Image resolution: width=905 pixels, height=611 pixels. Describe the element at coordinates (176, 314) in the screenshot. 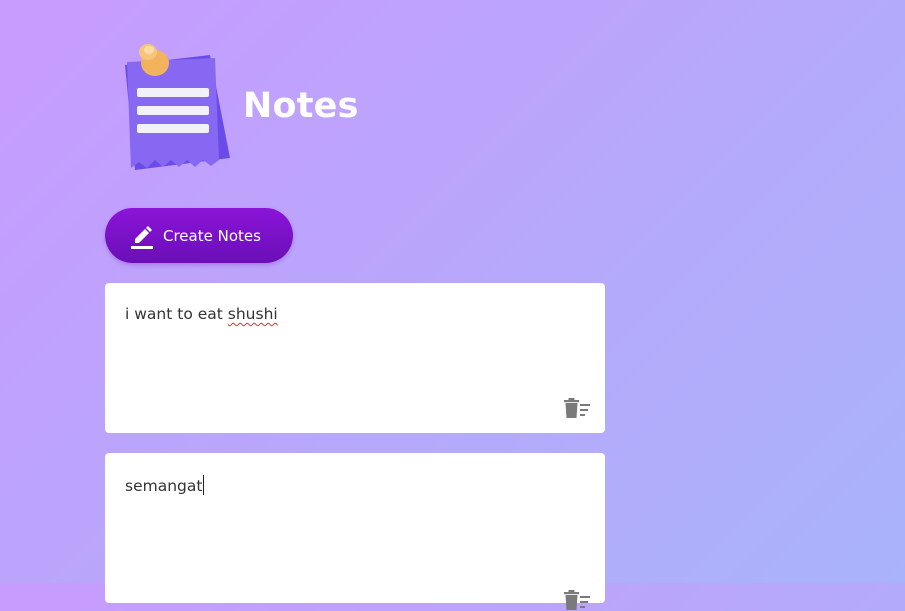

I see `note-text-prefix: i want to eat` at that location.